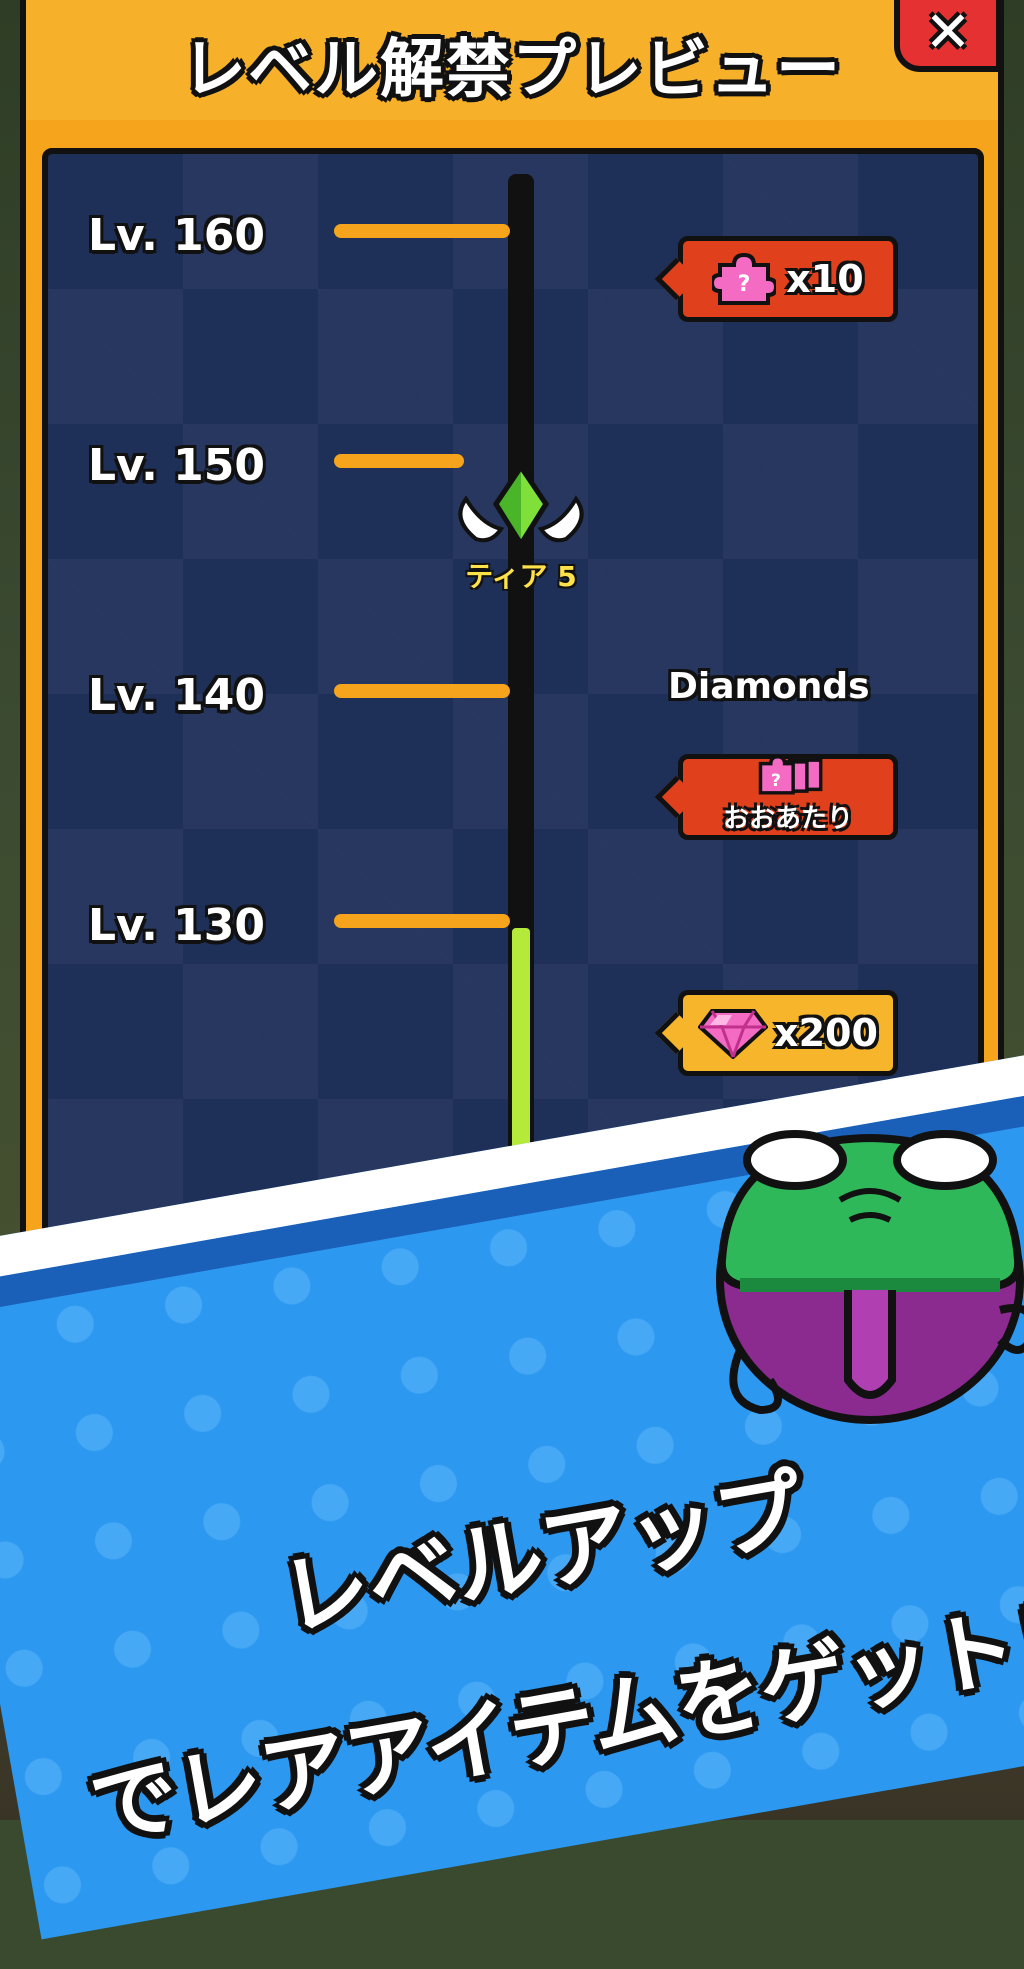 This screenshot has height=1969, width=1024. I want to click on reward-lv130-amount: x200, so click(826, 1033).